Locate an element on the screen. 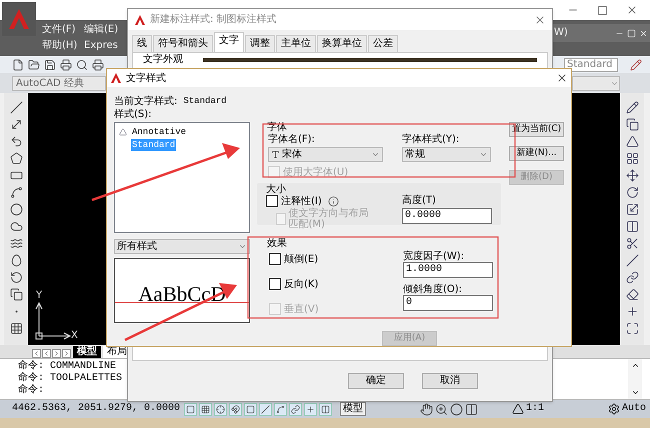 Image resolution: width=650 pixels, height=428 pixels. wave-icon is located at coordinates (16, 243).